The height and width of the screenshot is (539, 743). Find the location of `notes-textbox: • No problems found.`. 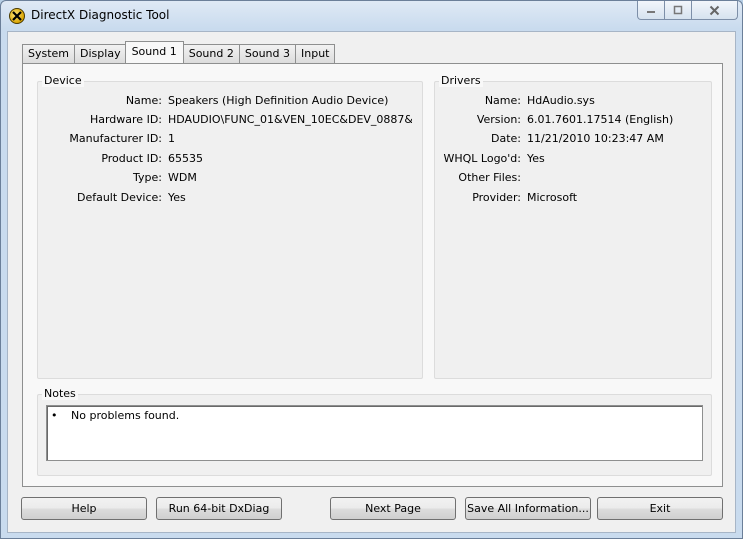

notes-textbox: • No problems found. is located at coordinates (374, 433).